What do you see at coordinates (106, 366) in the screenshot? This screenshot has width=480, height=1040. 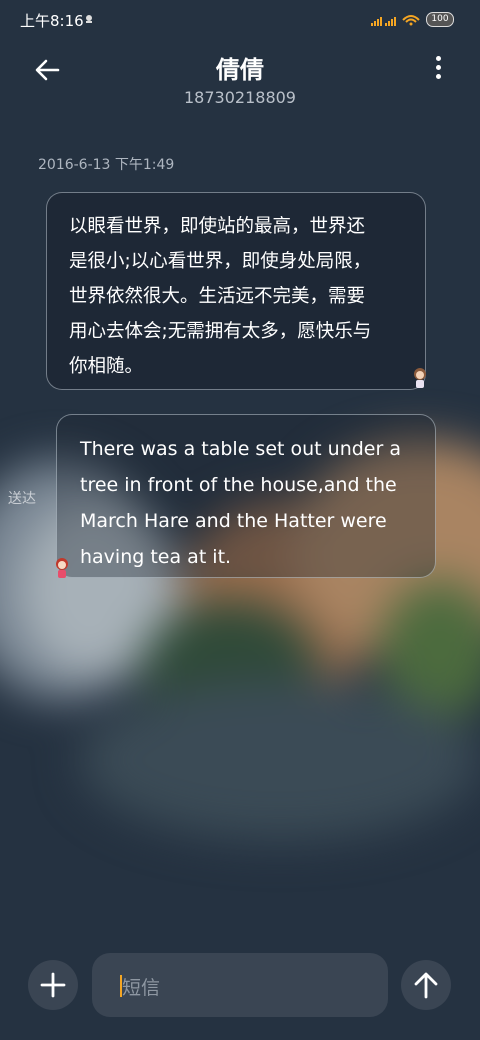 I see `message-line: 你相随。` at bounding box center [106, 366].